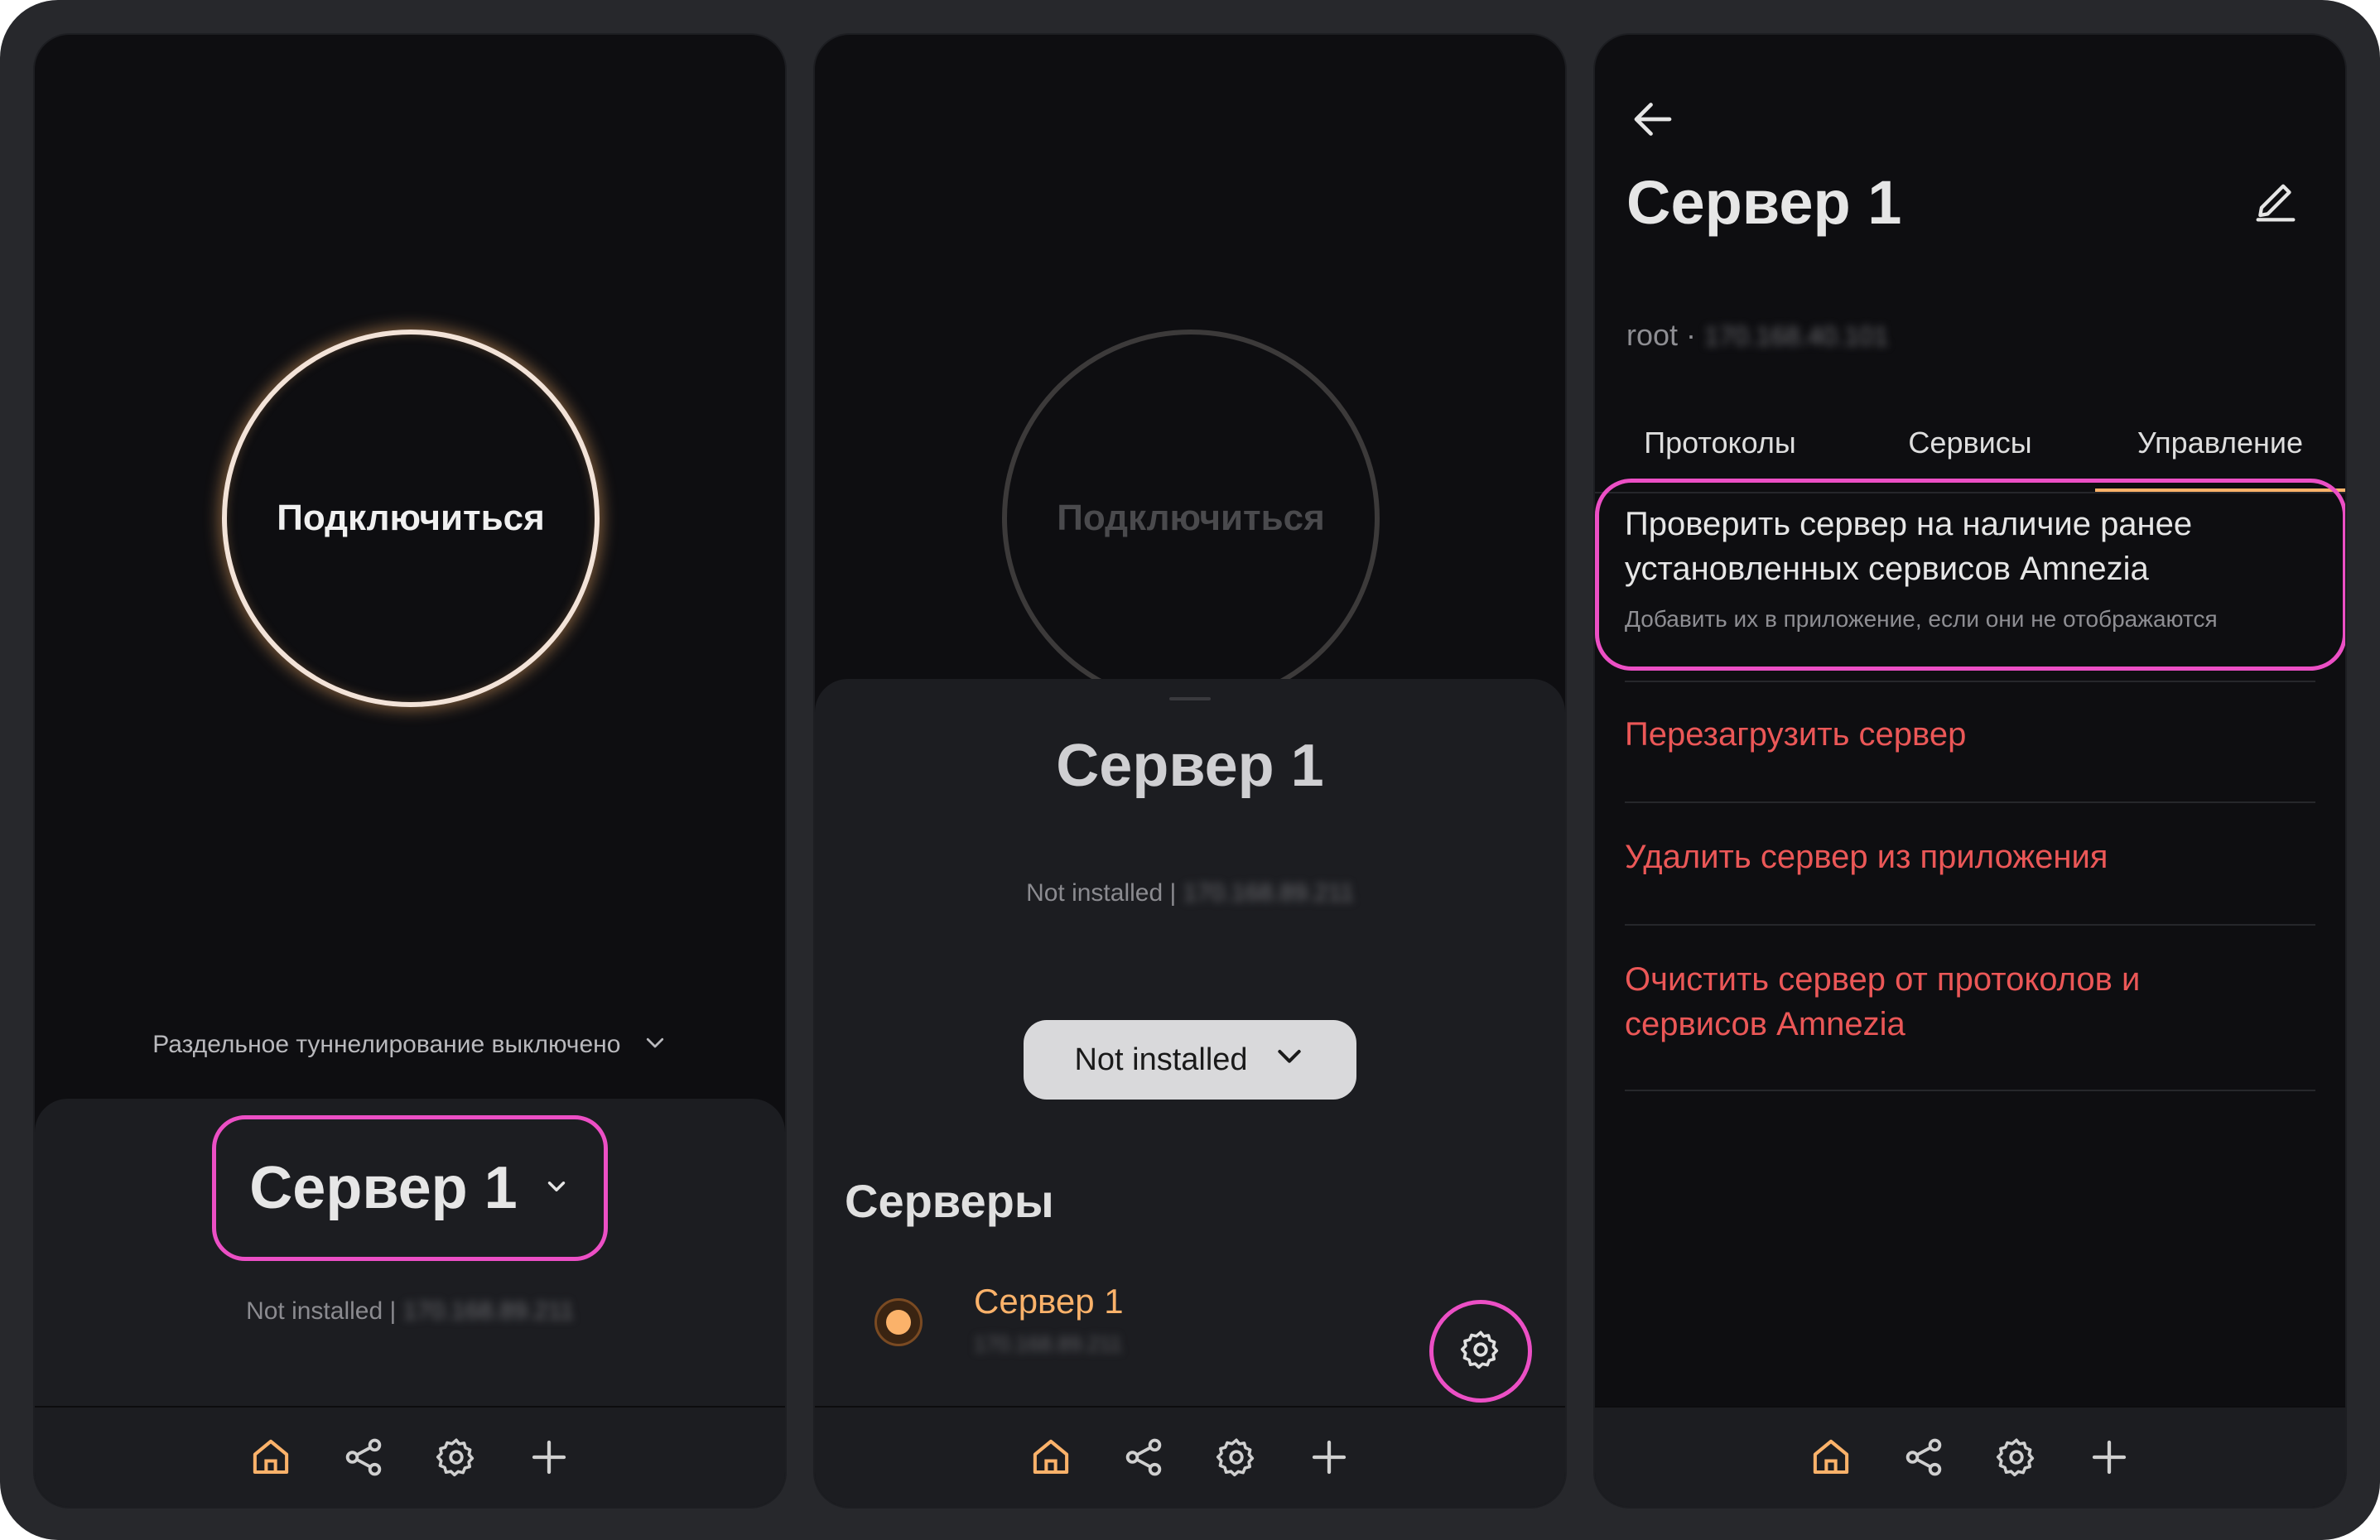  Describe the element at coordinates (1796, 336) in the screenshot. I see `server-ip: 170.168.40.101` at that location.